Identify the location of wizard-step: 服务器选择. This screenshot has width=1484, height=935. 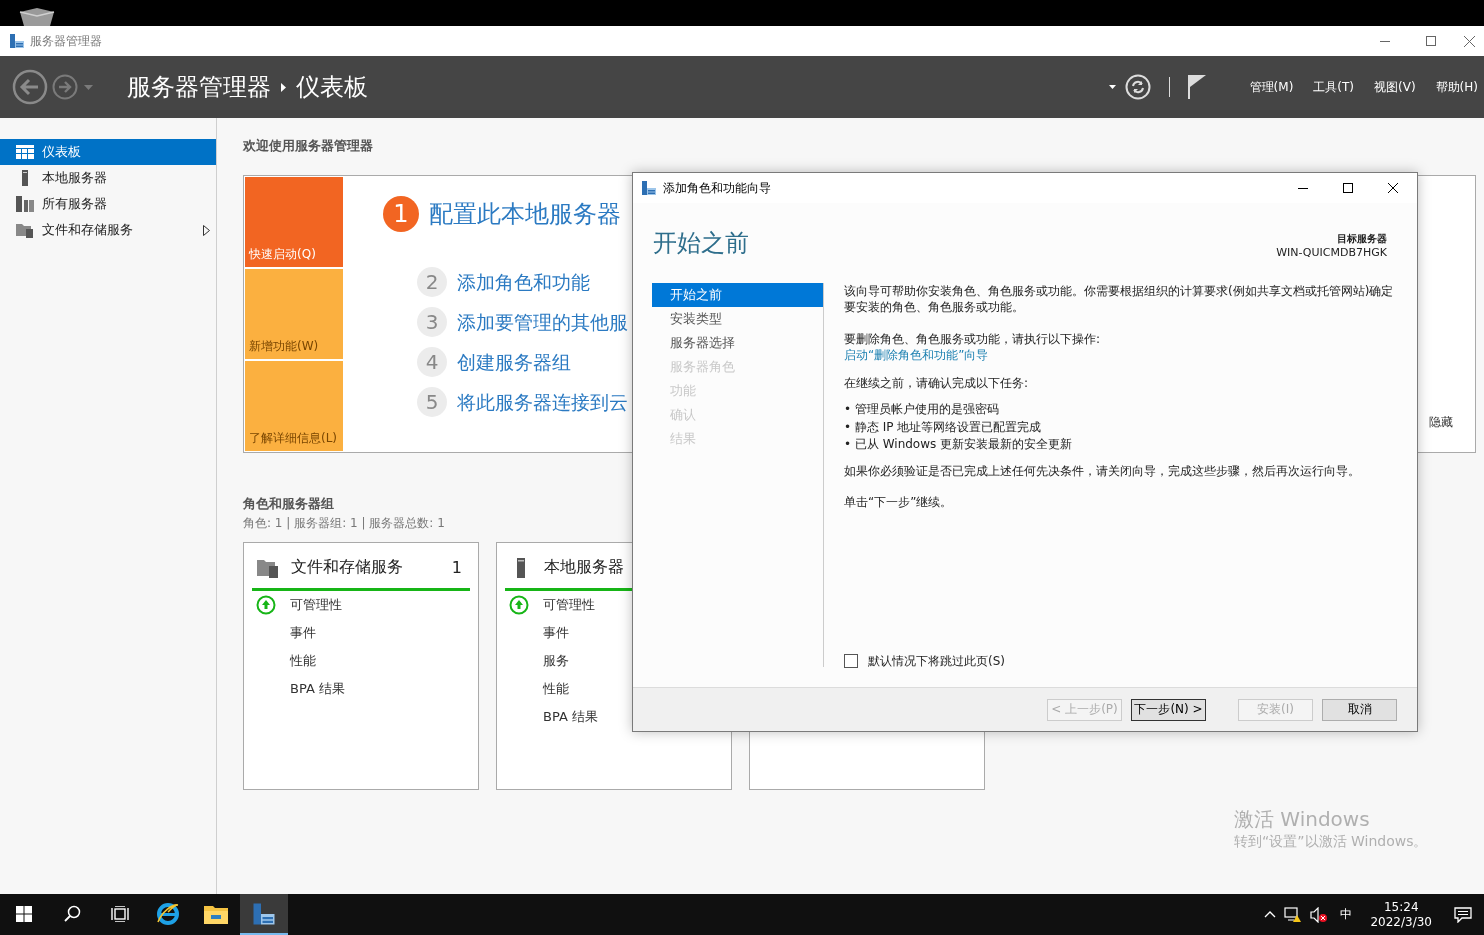
(737, 343).